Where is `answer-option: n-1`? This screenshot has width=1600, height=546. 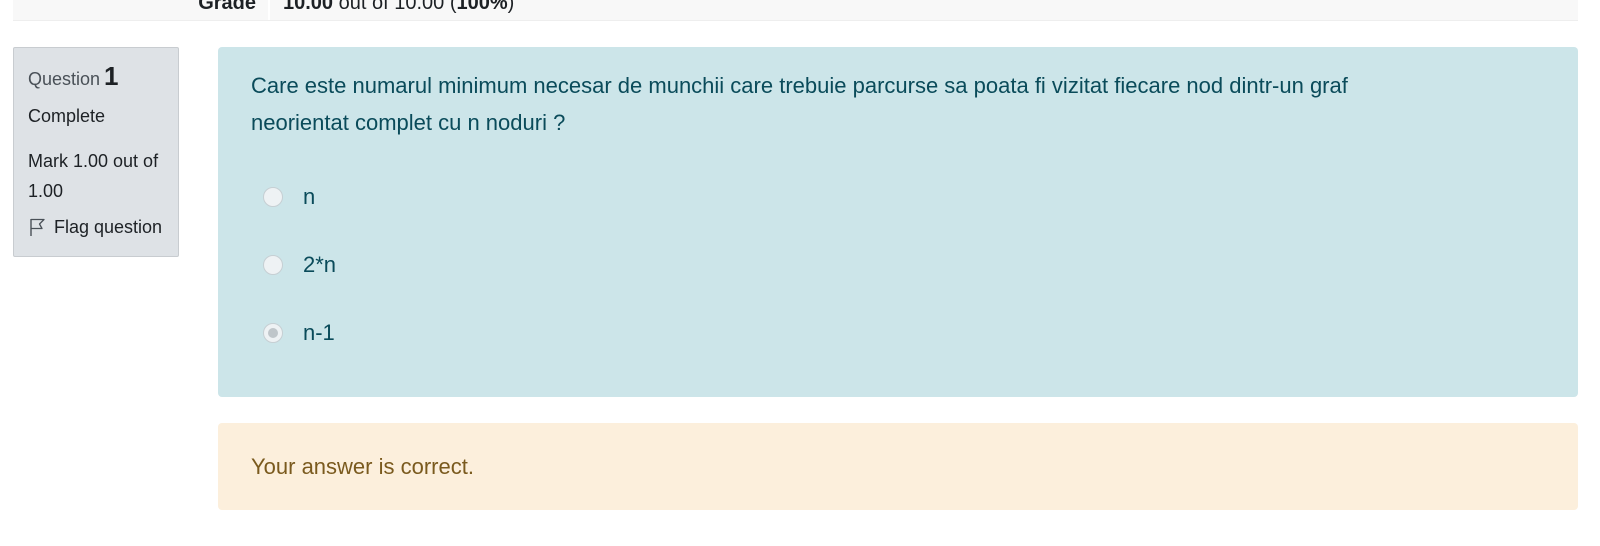
answer-option: n-1 is located at coordinates (898, 333).